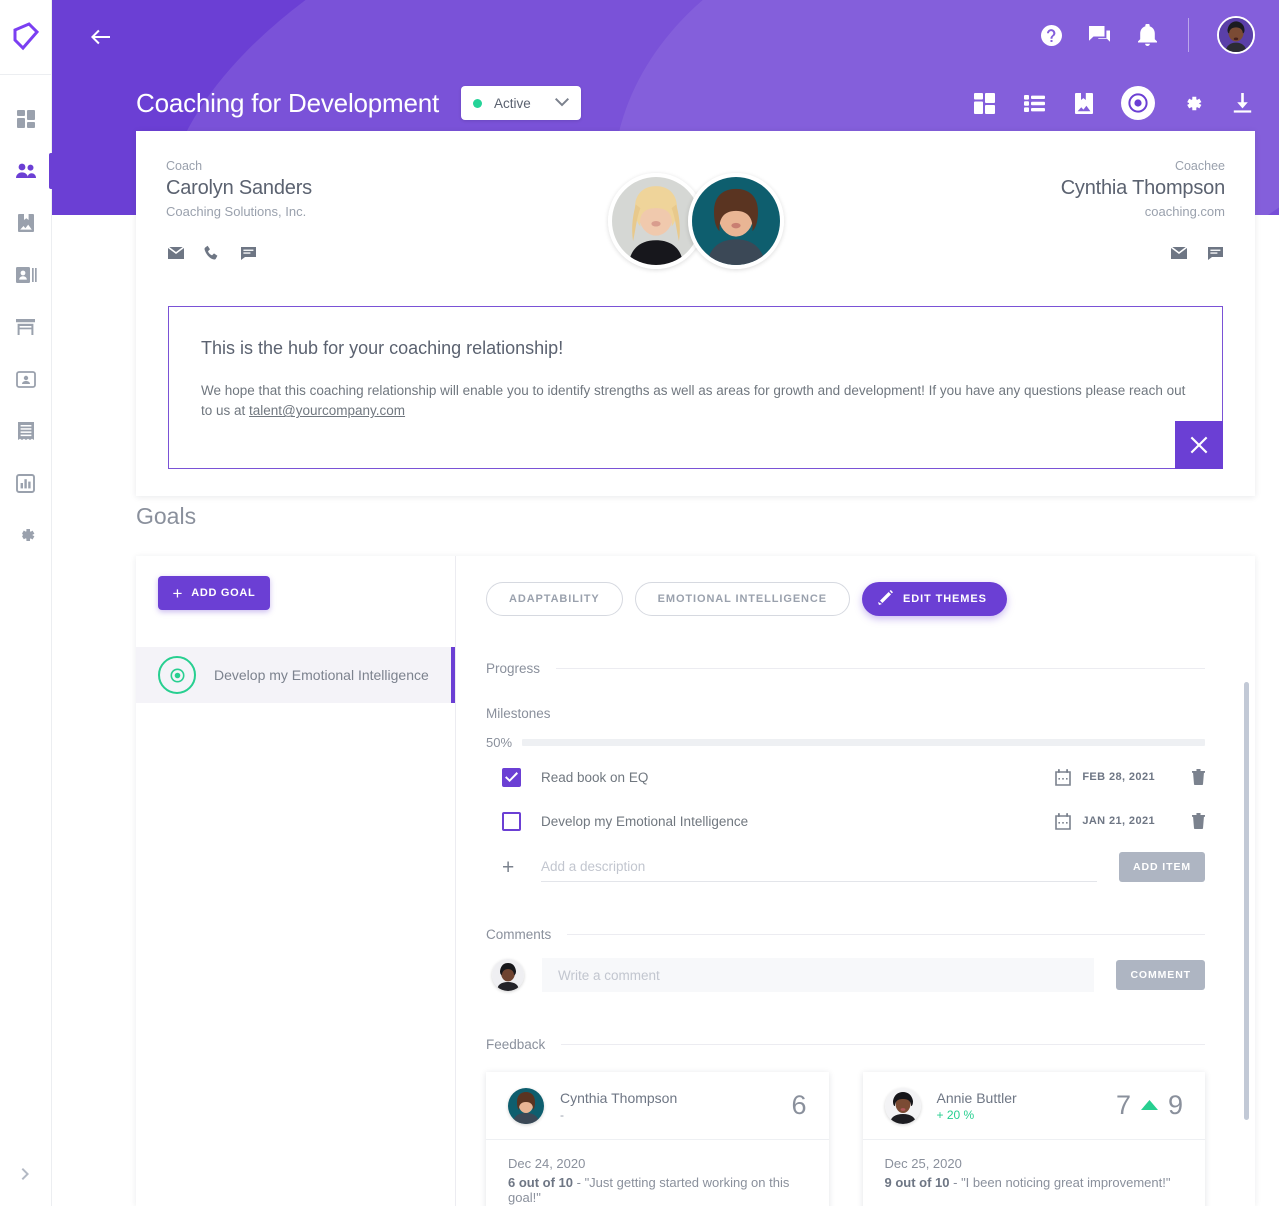 The width and height of the screenshot is (1279, 1206). I want to click on sidebar-item-marketplace, so click(25, 327).